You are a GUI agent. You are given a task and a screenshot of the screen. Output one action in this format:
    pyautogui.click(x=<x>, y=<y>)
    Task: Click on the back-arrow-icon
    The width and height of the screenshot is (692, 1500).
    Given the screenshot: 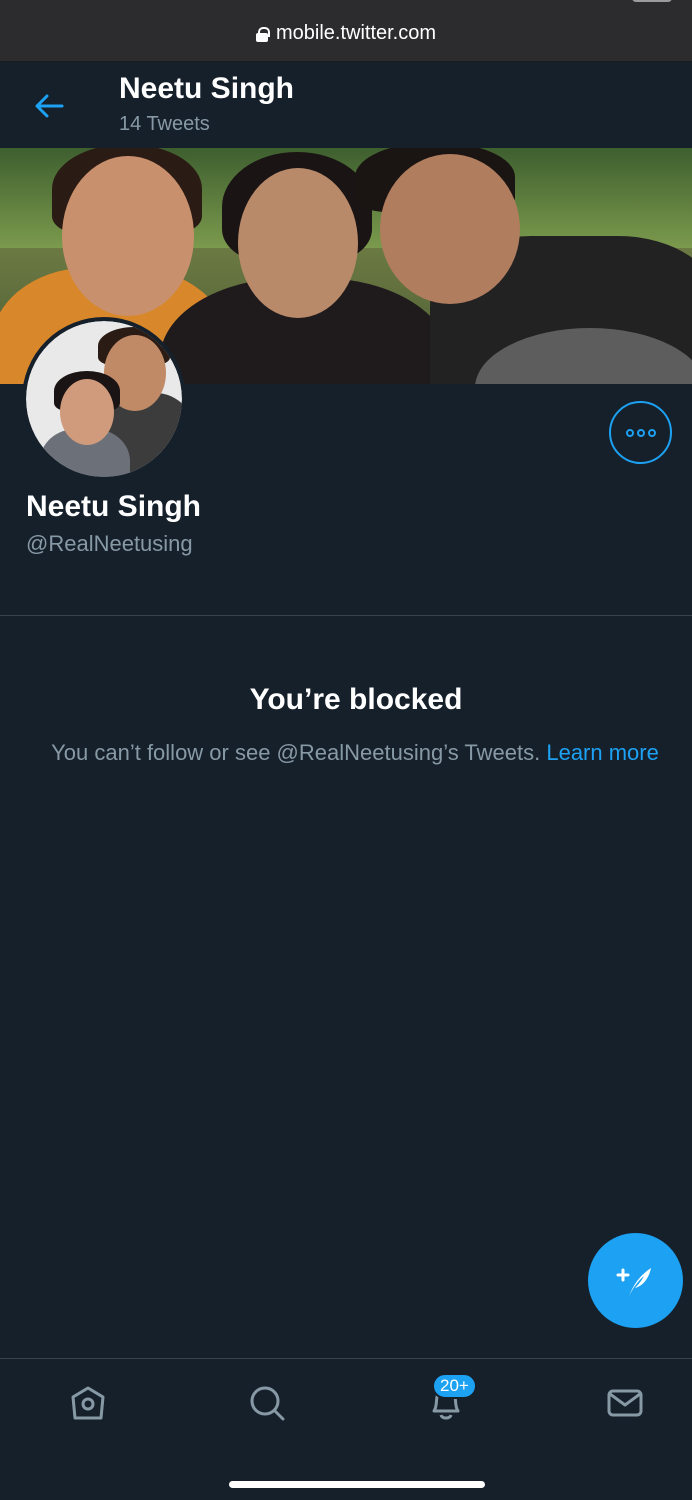 What is the action you would take?
    pyautogui.click(x=49, y=106)
    